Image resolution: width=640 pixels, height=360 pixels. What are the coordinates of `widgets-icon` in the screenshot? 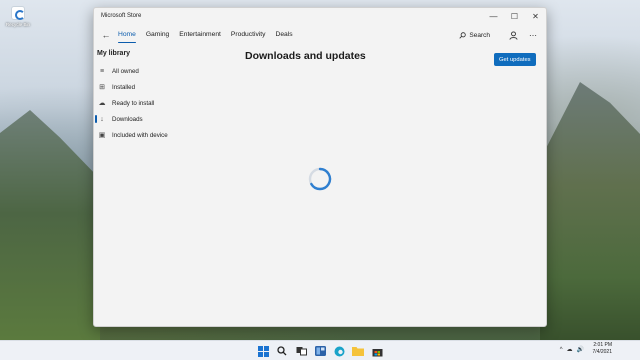 It's located at (320, 351).